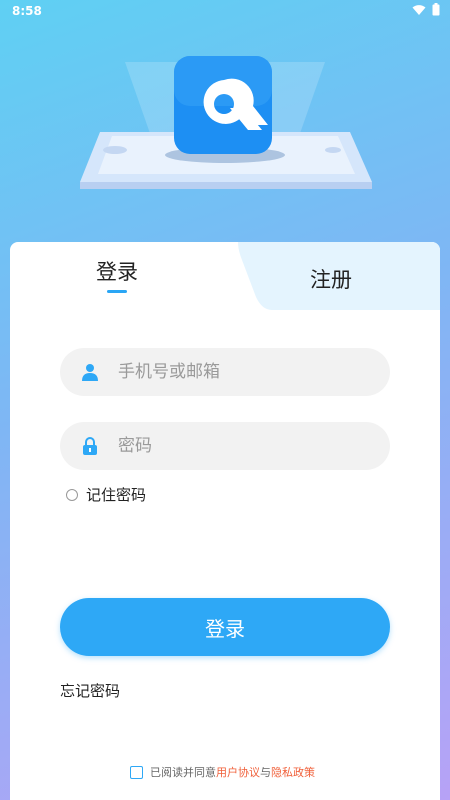 The height and width of the screenshot is (800, 450). Describe the element at coordinates (225, 11) in the screenshot. I see `status-bar: 8:58` at that location.